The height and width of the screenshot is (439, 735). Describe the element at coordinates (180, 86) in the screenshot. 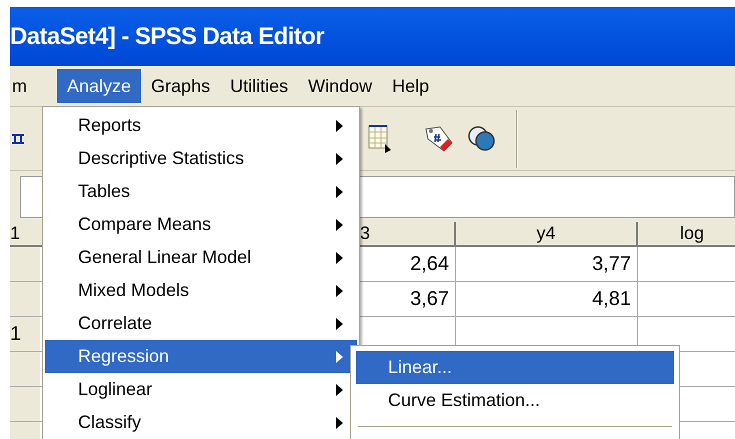

I see `menu-item: Graphs` at that location.